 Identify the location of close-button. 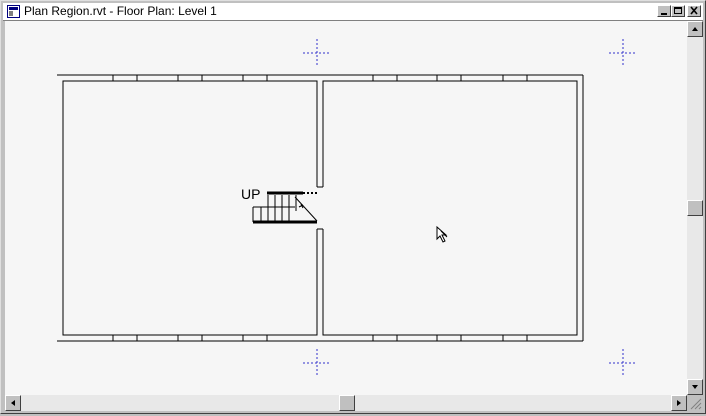
(694, 11).